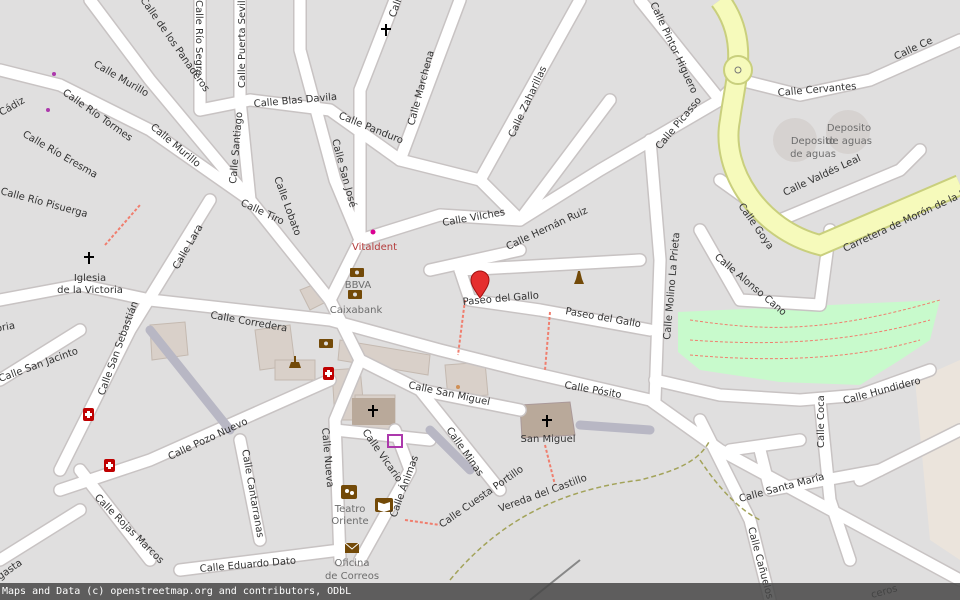 The width and height of the screenshot is (960, 600). Describe the element at coordinates (89, 258) in the screenshot. I see `church-icon` at that location.